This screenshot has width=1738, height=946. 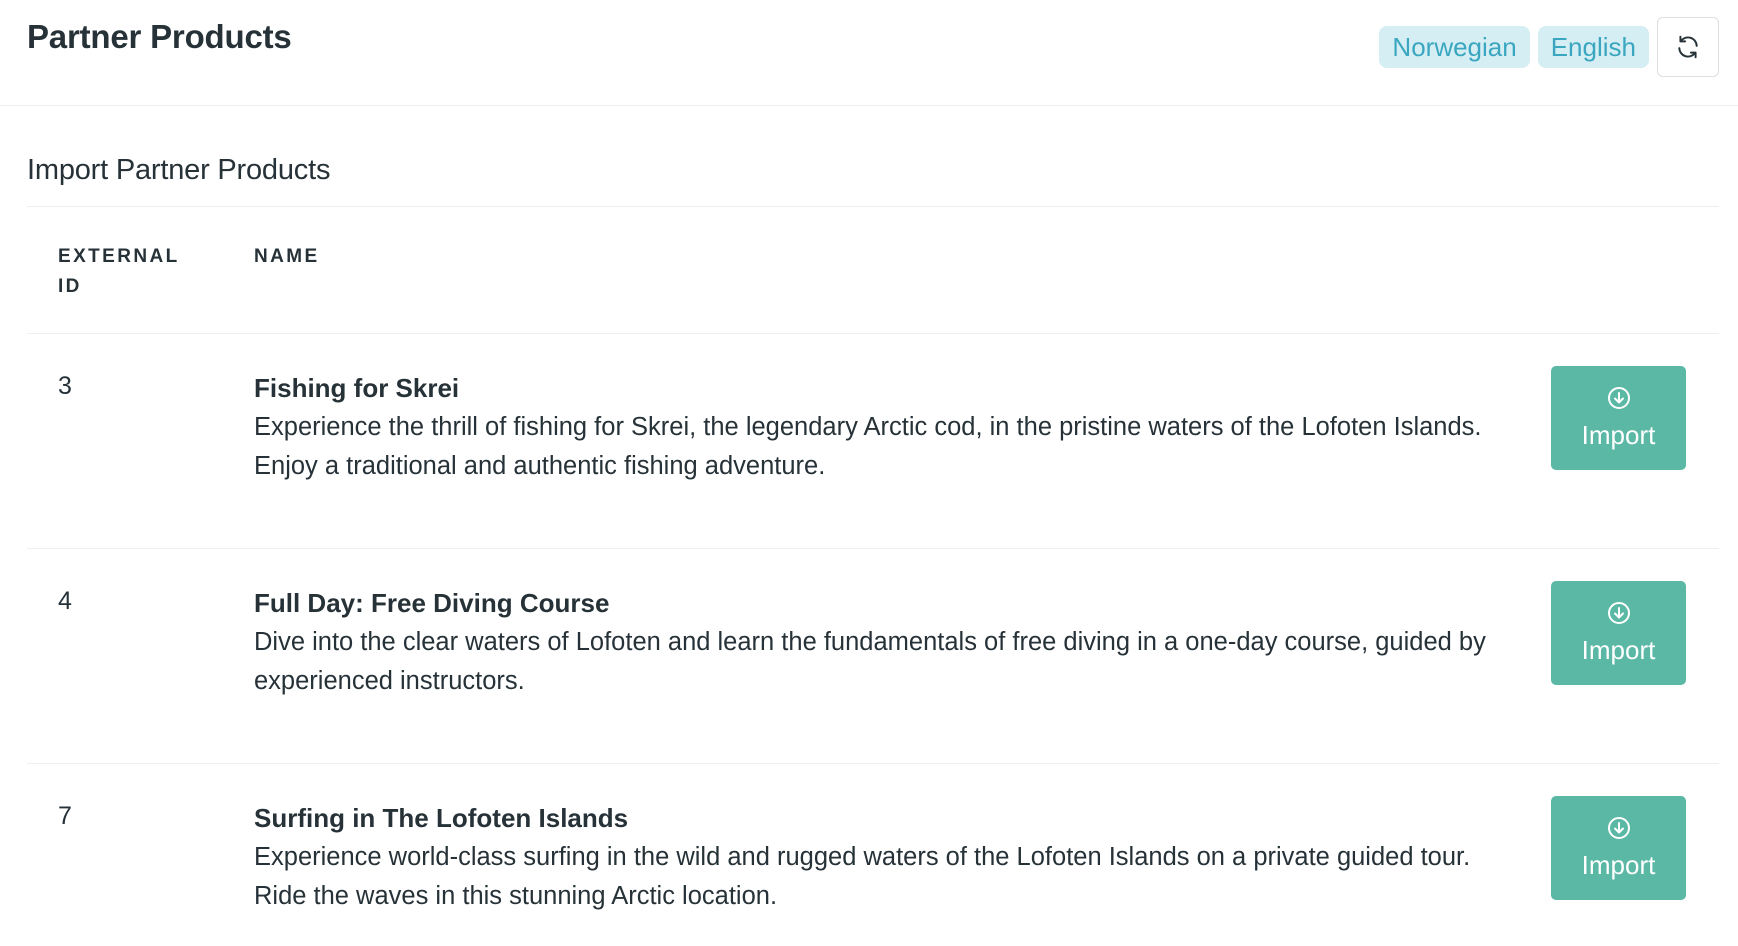 I want to click on table-header: EXTERNAL ID NAME, so click(x=873, y=270).